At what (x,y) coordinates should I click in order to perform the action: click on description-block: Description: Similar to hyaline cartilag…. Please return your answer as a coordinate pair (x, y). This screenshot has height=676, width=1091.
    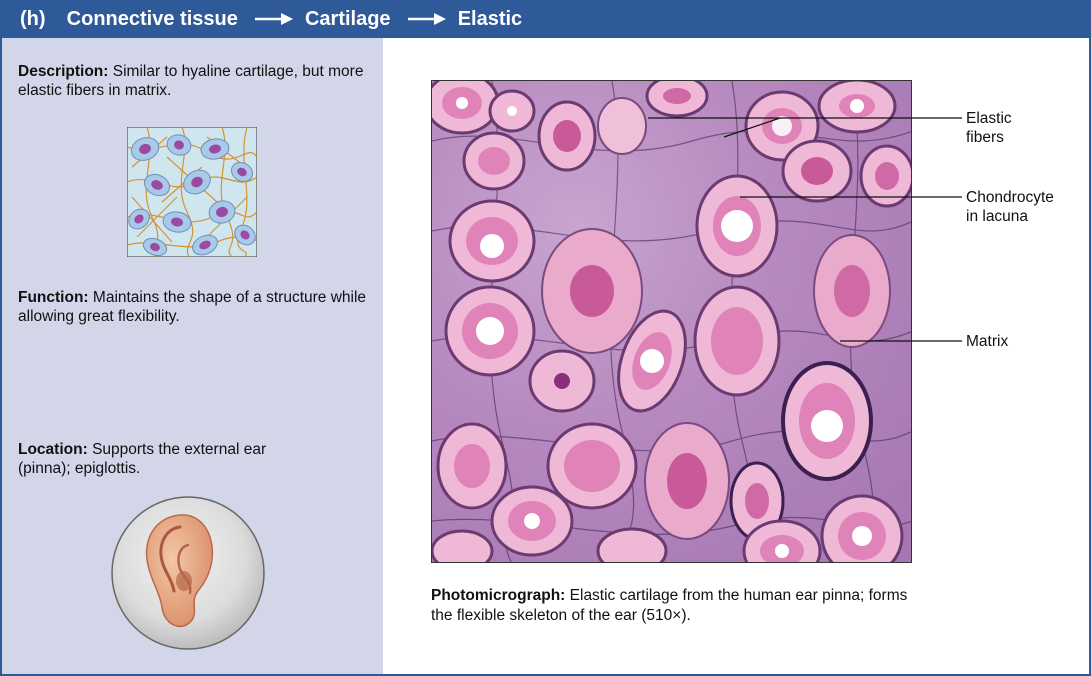
    Looking at the image, I should click on (193, 81).